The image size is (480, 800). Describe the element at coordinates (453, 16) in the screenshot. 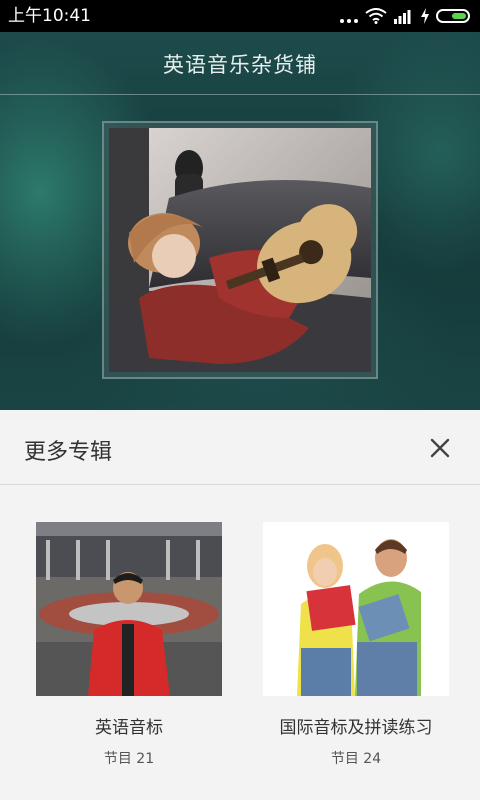

I see `battery-icon` at that location.